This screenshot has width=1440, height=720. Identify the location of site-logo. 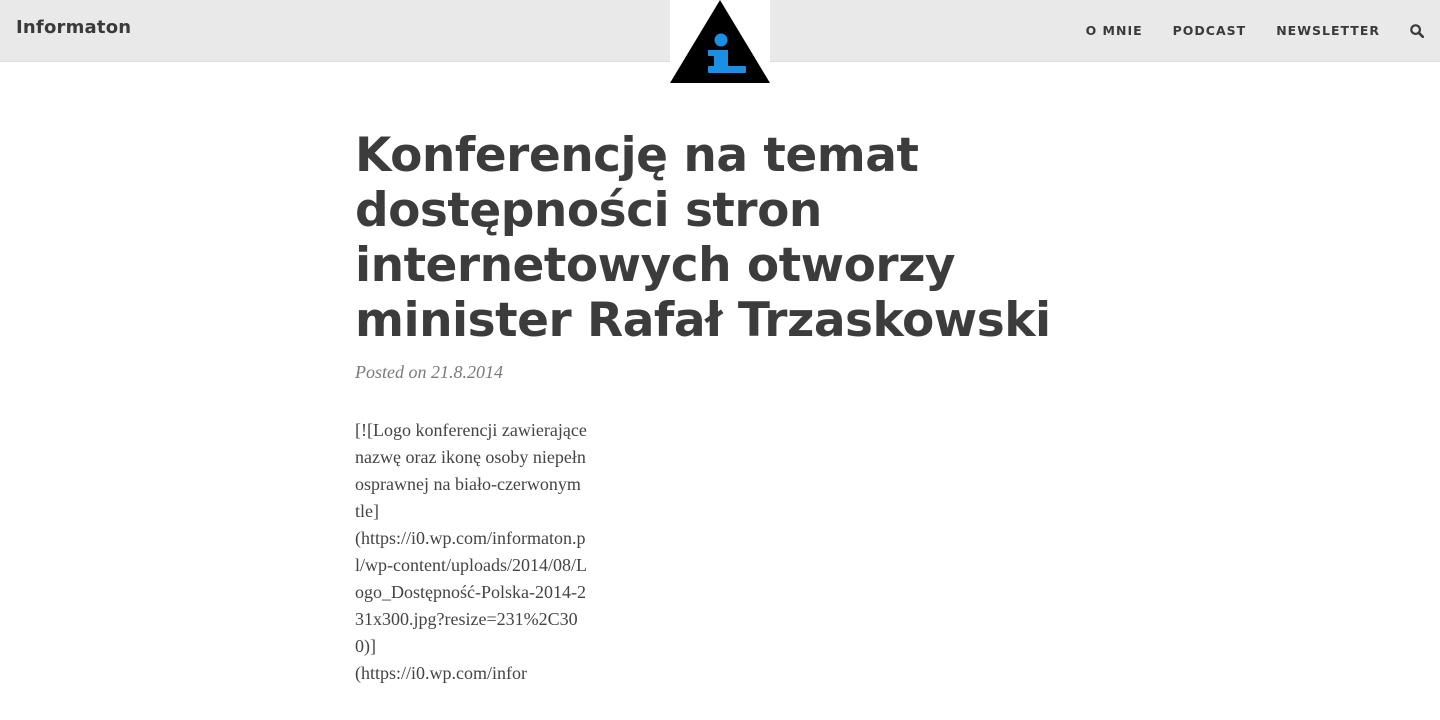
(720, 41).